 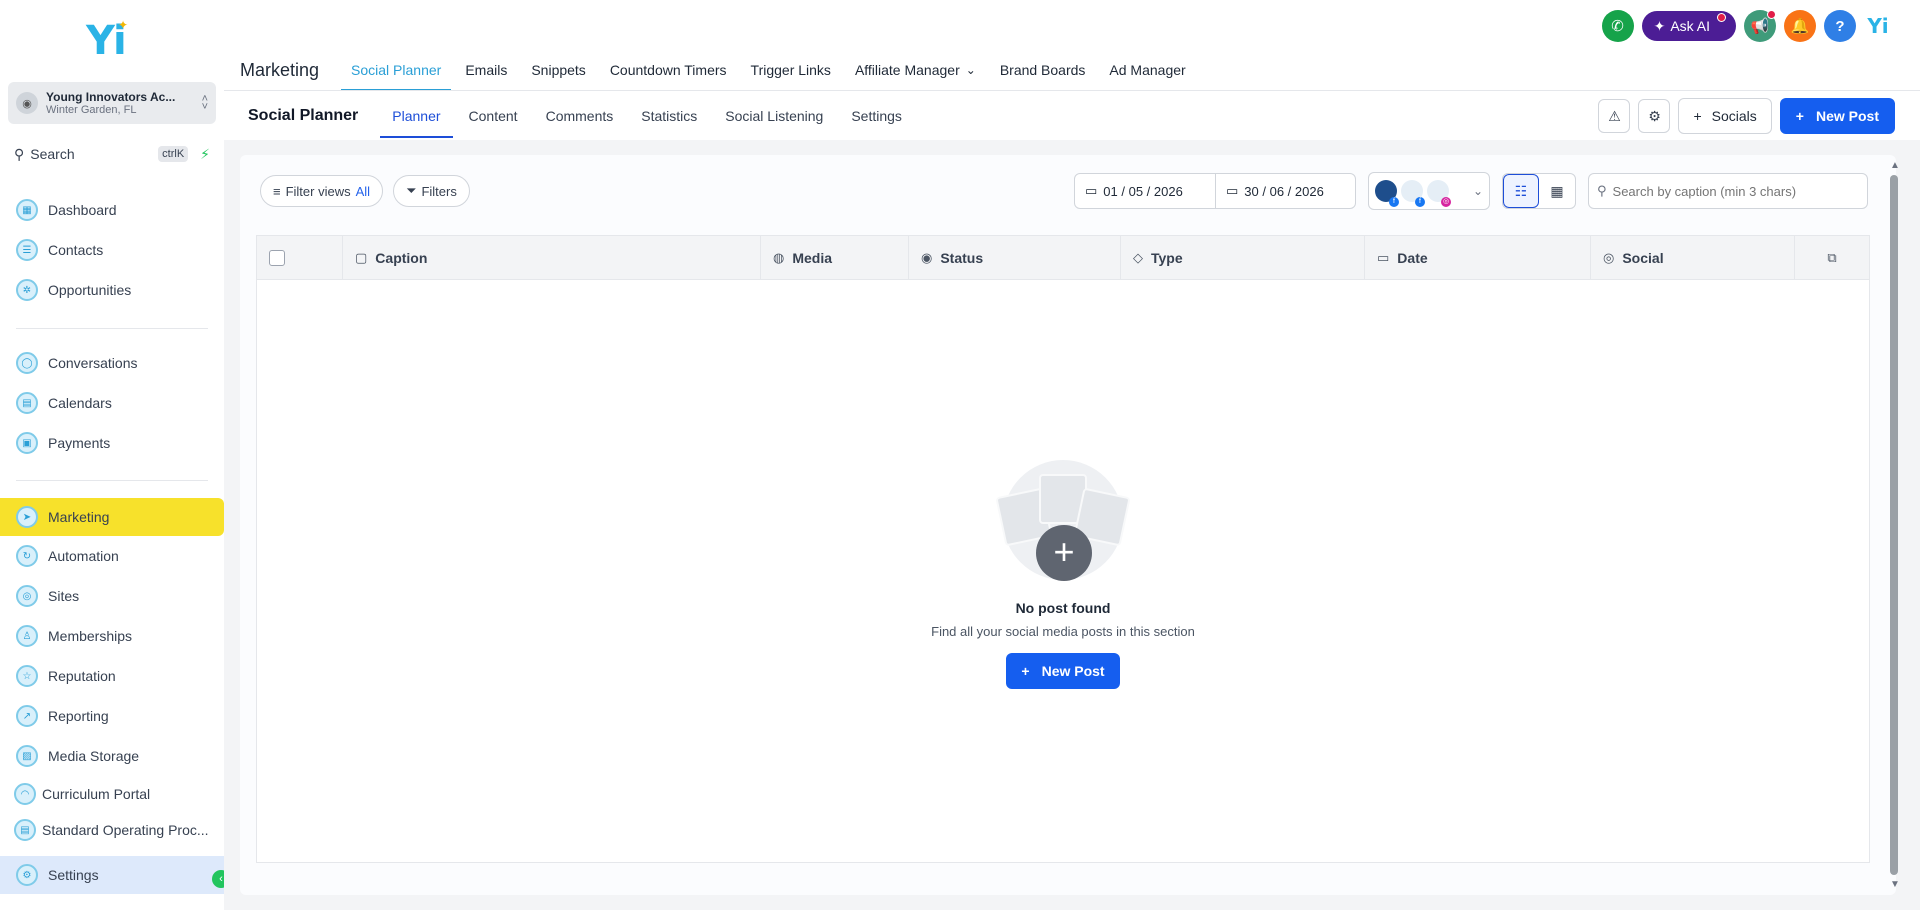 I want to click on section-title: Marketing, so click(x=280, y=69).